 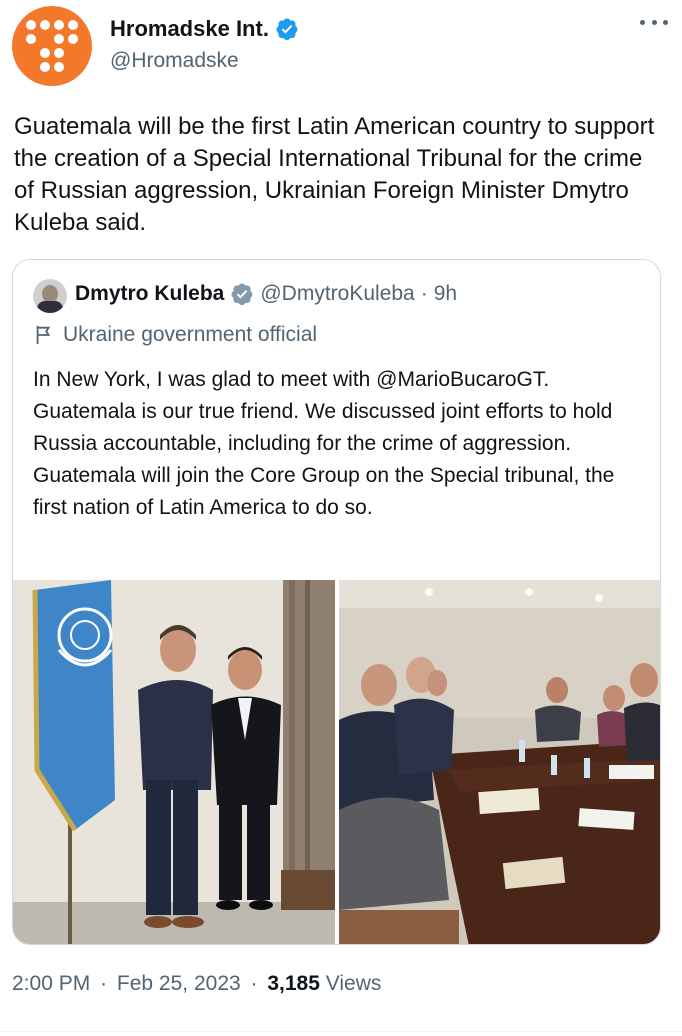 I want to click on views-label: Views, so click(x=354, y=983).